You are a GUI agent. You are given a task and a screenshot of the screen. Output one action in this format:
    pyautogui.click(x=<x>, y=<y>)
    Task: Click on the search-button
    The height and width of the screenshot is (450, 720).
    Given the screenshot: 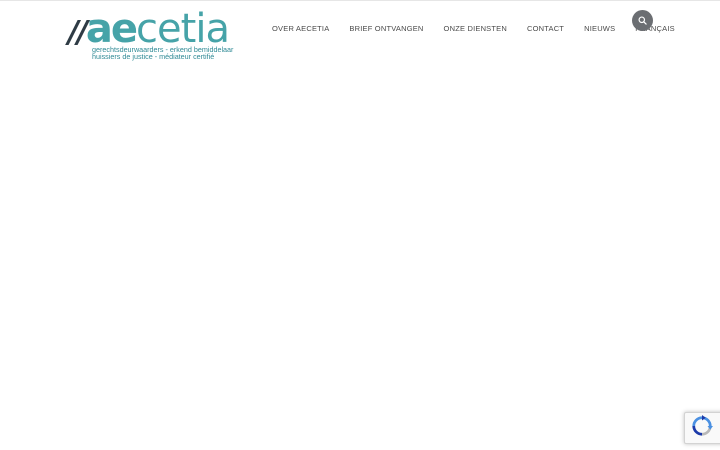 What is the action you would take?
    pyautogui.click(x=642, y=20)
    